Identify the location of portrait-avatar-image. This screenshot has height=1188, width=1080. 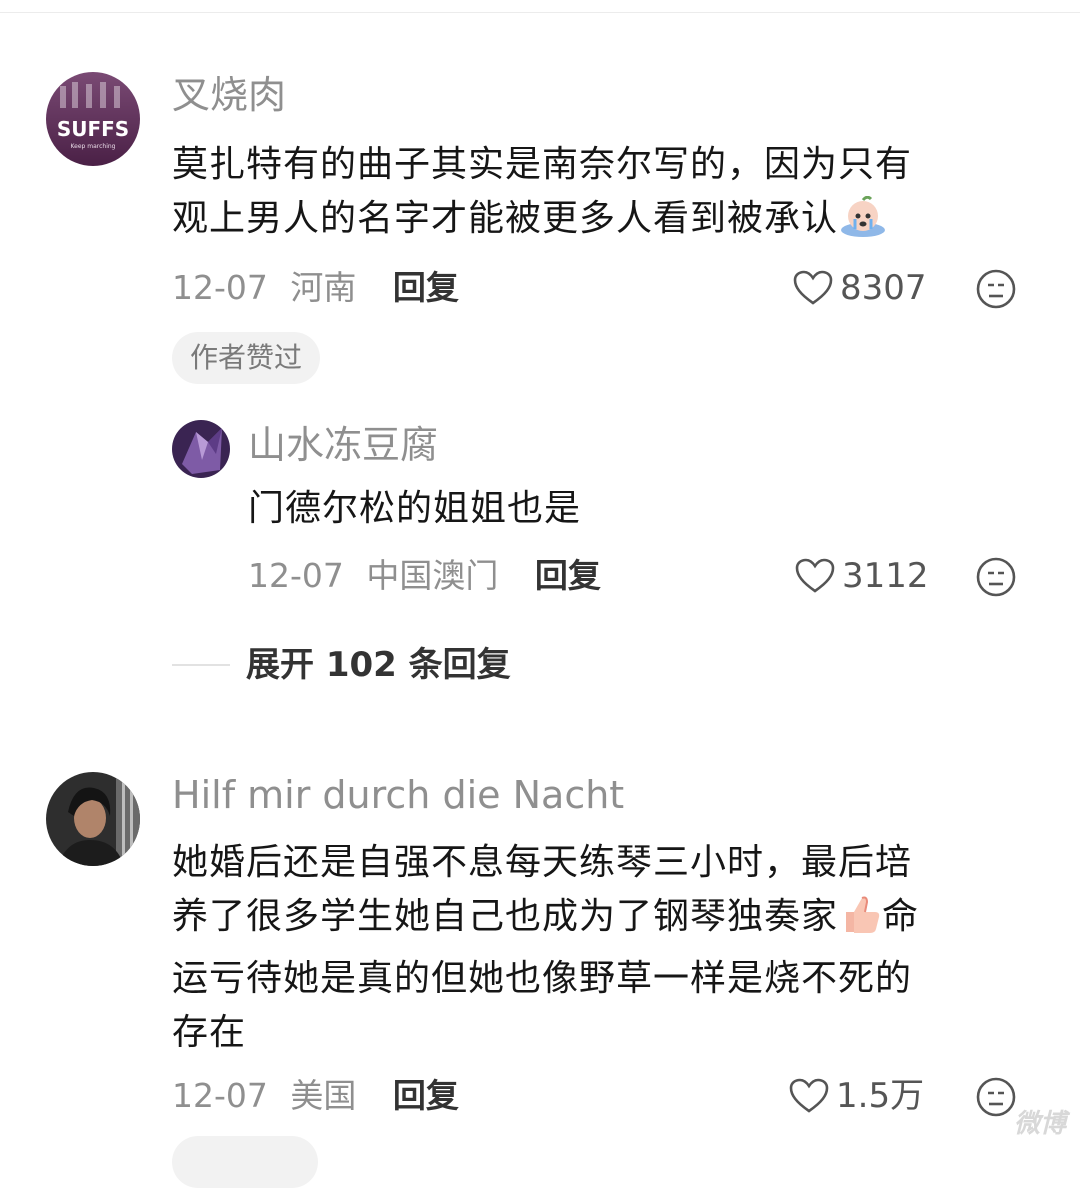
(93, 819).